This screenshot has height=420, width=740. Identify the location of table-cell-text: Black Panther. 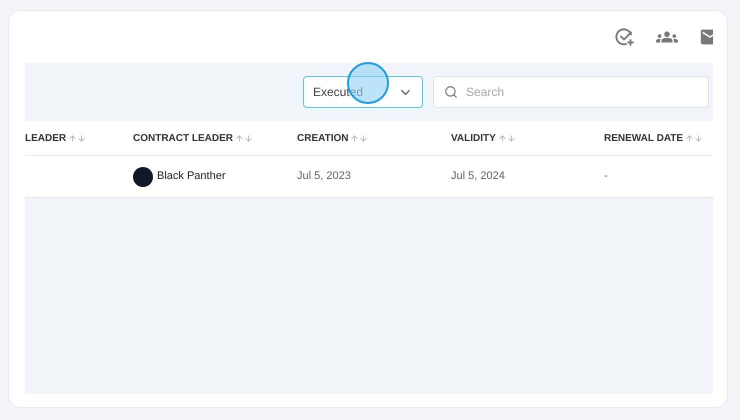
(191, 176).